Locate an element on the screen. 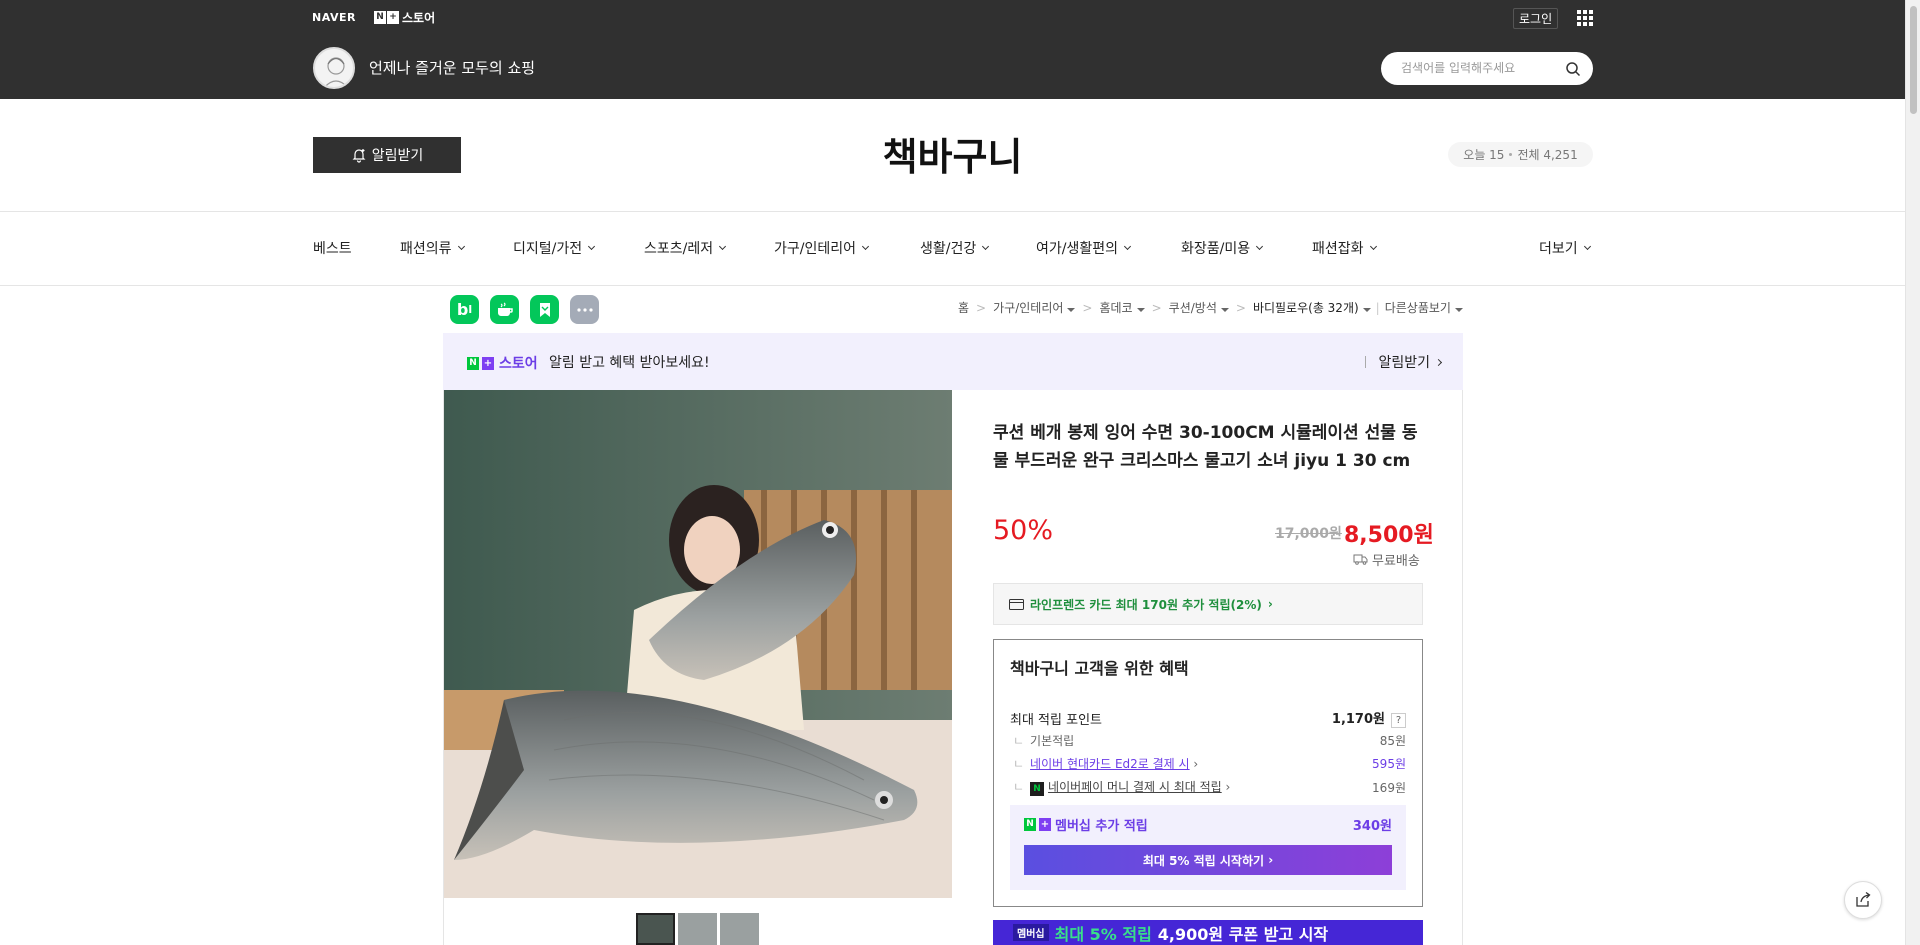 Image resolution: width=1920 pixels, height=945 pixels. more-icon is located at coordinates (584, 309).